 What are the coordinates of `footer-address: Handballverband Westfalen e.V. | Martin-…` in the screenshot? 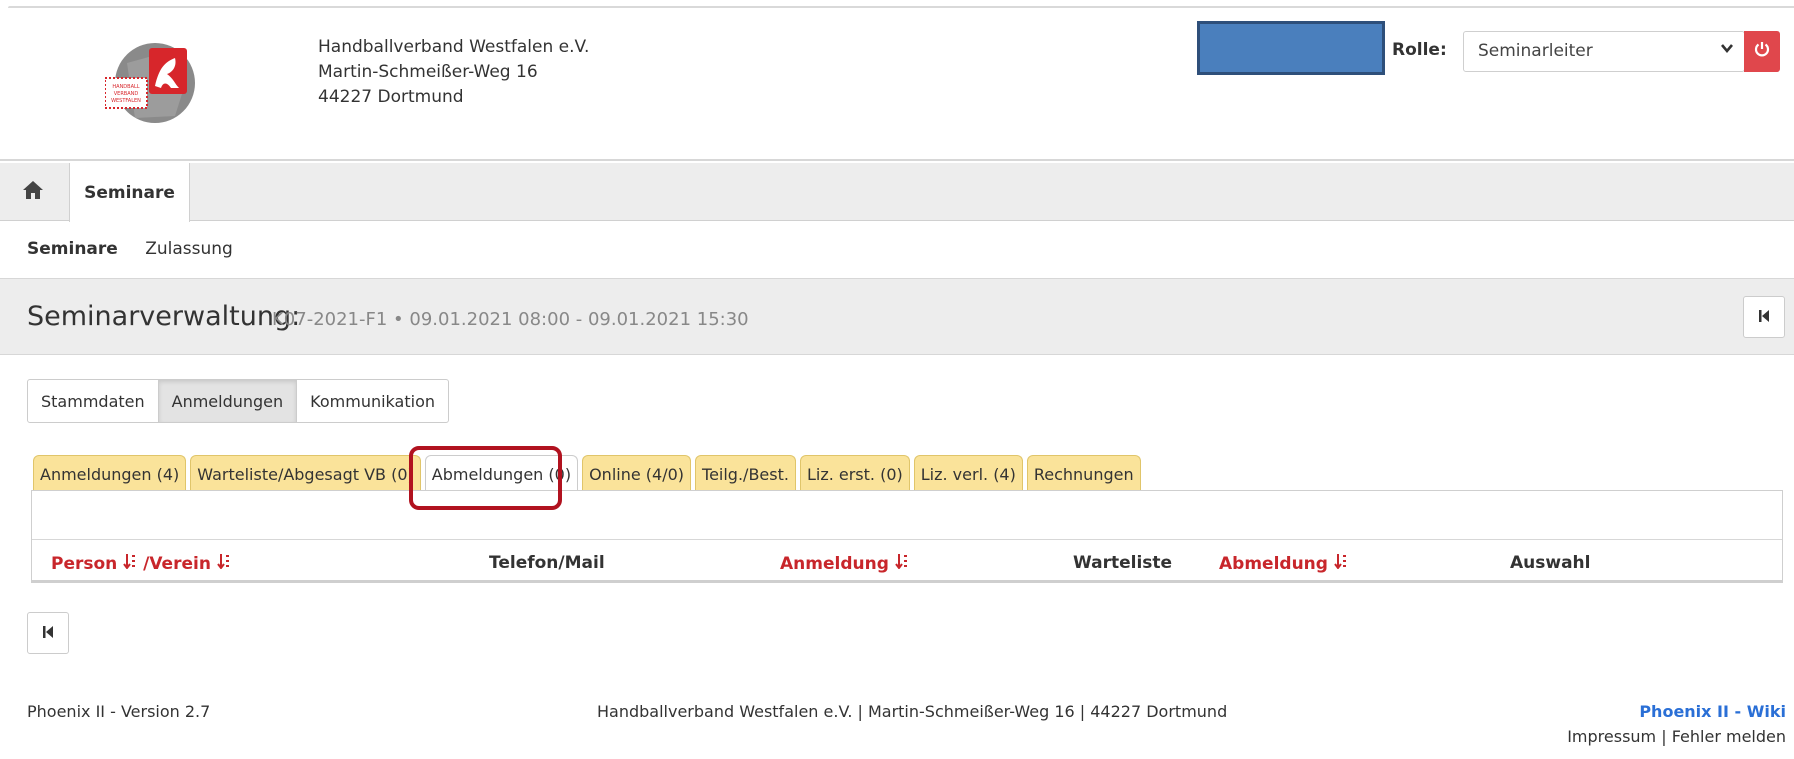 It's located at (912, 711).